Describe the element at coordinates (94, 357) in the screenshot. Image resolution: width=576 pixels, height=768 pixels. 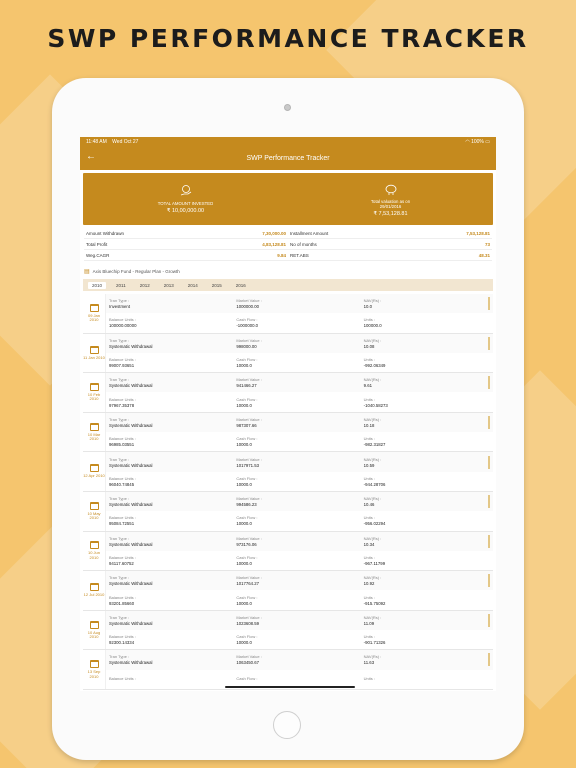
I see `transaction-date: 11 Jan 2010` at that location.